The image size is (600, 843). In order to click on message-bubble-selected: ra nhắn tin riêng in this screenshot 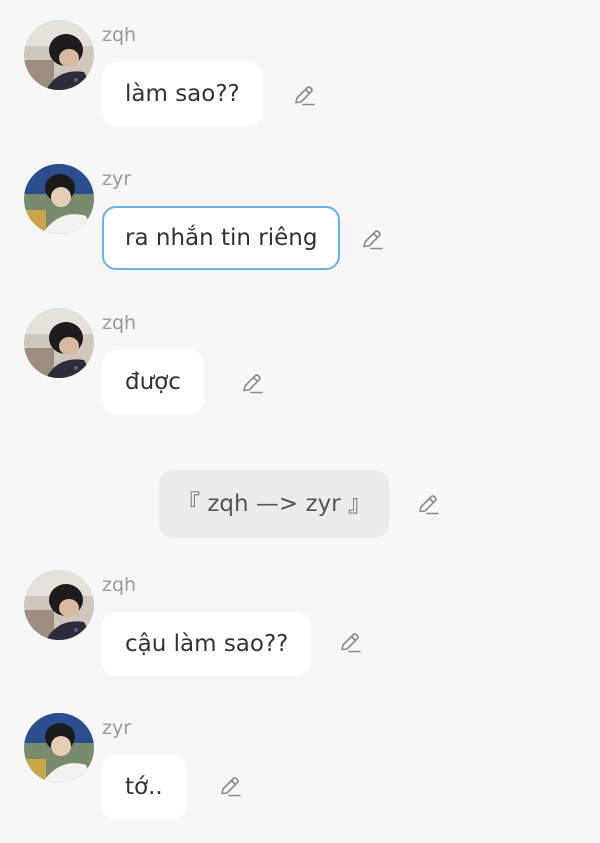, I will do `click(221, 238)`.